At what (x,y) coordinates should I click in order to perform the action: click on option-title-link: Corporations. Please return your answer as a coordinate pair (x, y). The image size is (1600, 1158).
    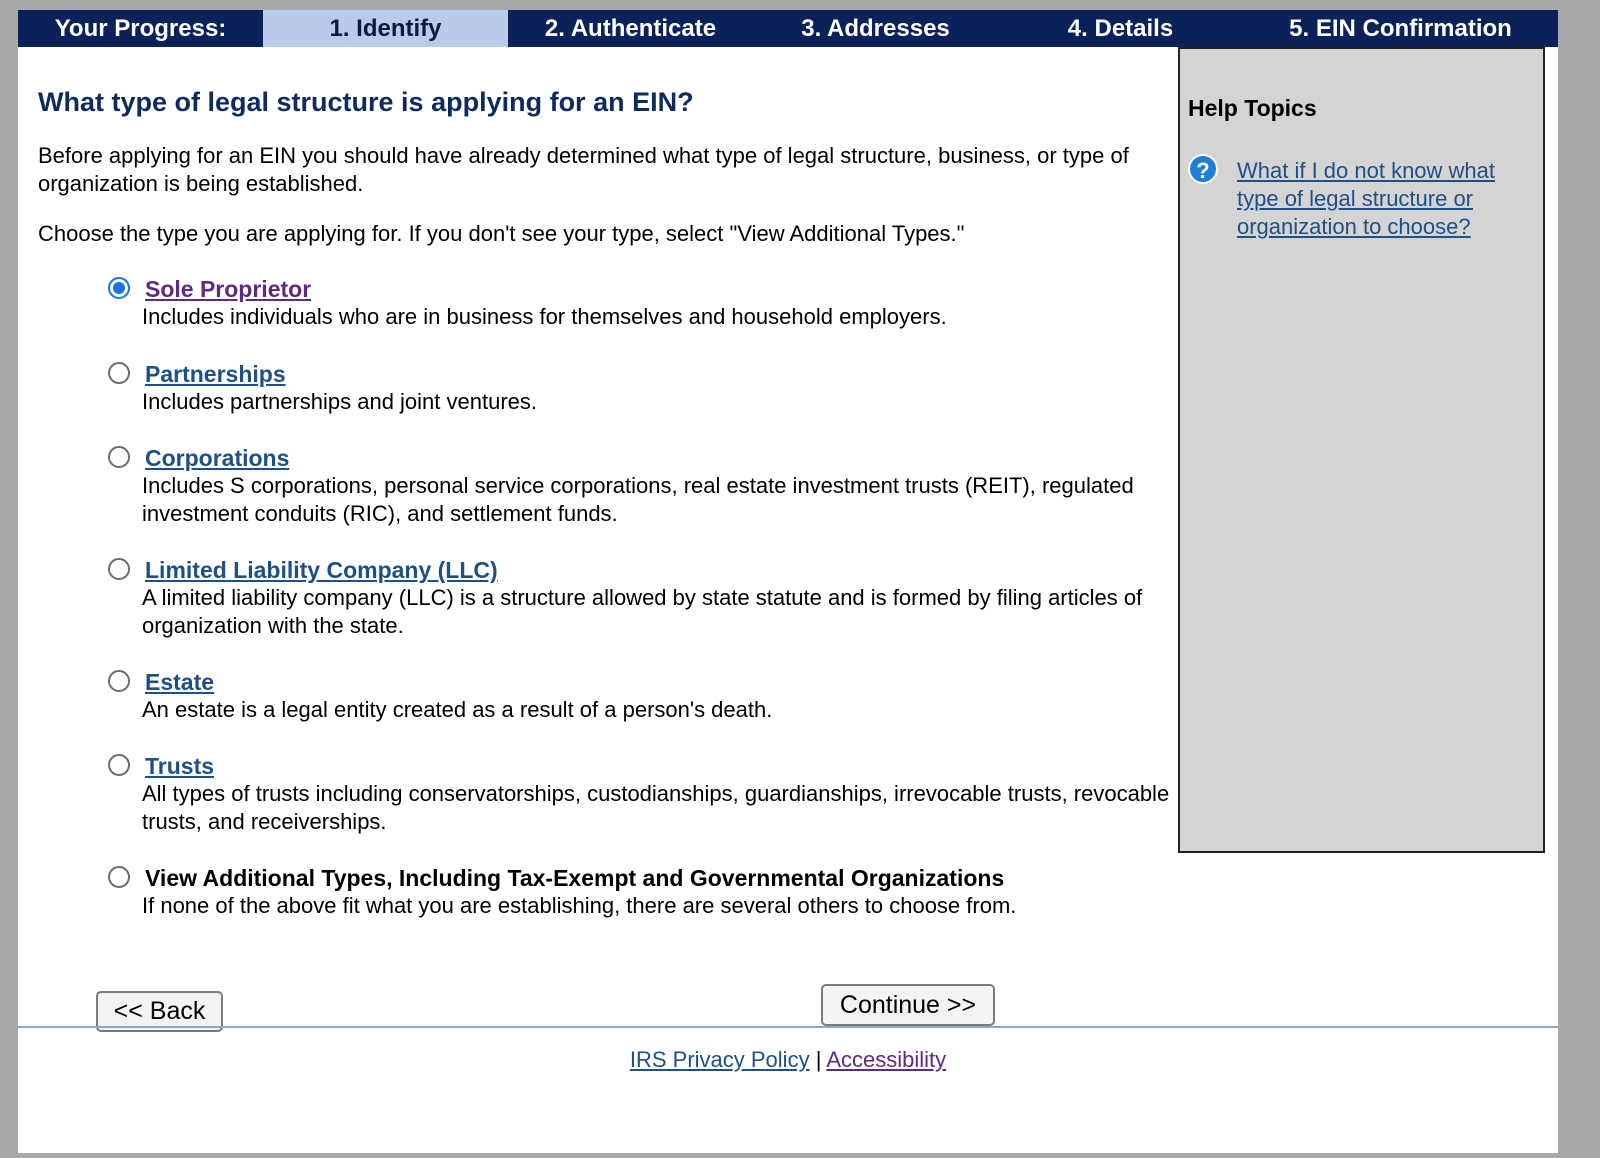
    Looking at the image, I should click on (217, 458).